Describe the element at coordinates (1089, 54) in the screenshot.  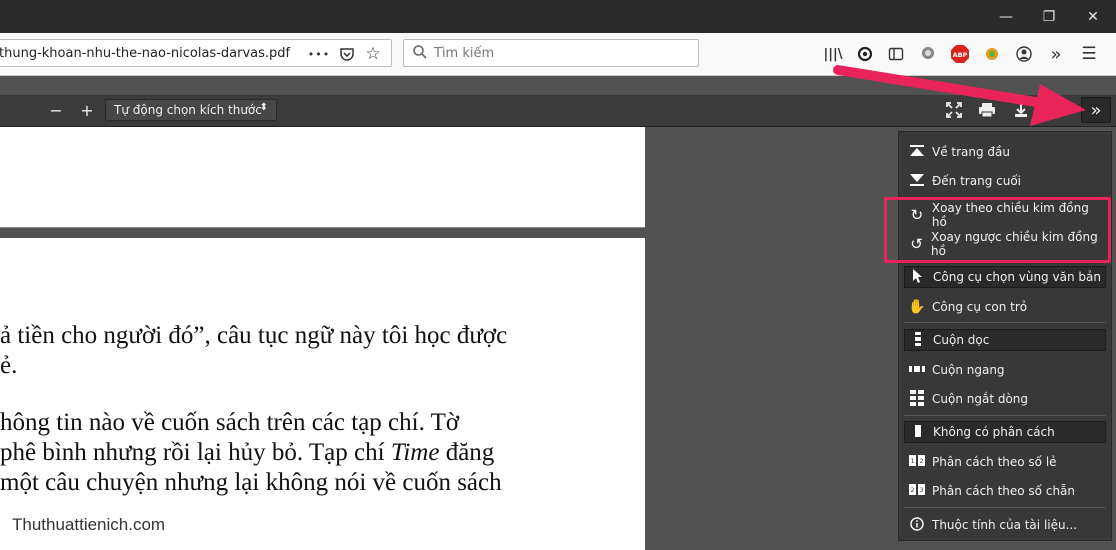
I see `hamburger-menu-icon: ☰` at that location.